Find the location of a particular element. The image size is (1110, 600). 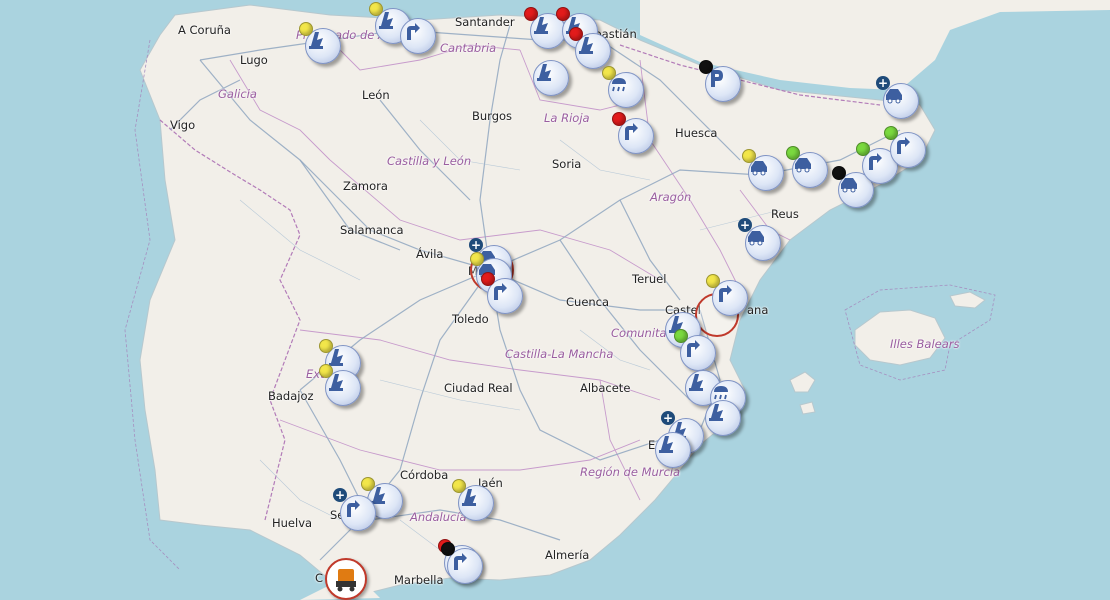

mallorca is located at coordinates (900, 337).